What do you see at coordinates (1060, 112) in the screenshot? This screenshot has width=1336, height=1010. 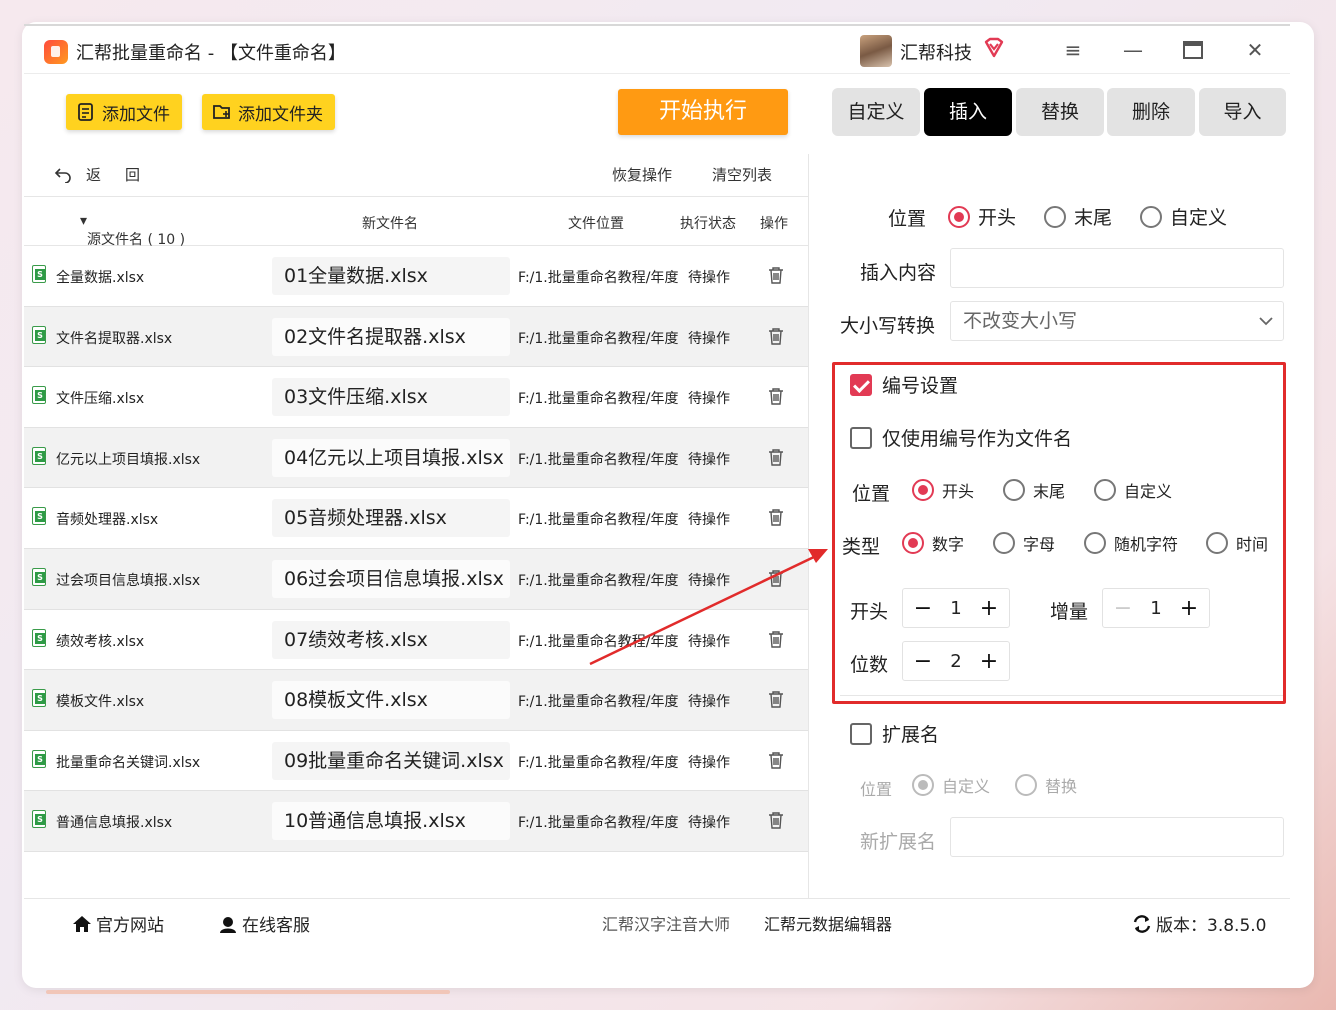 I see `tab-replace: 替换` at bounding box center [1060, 112].